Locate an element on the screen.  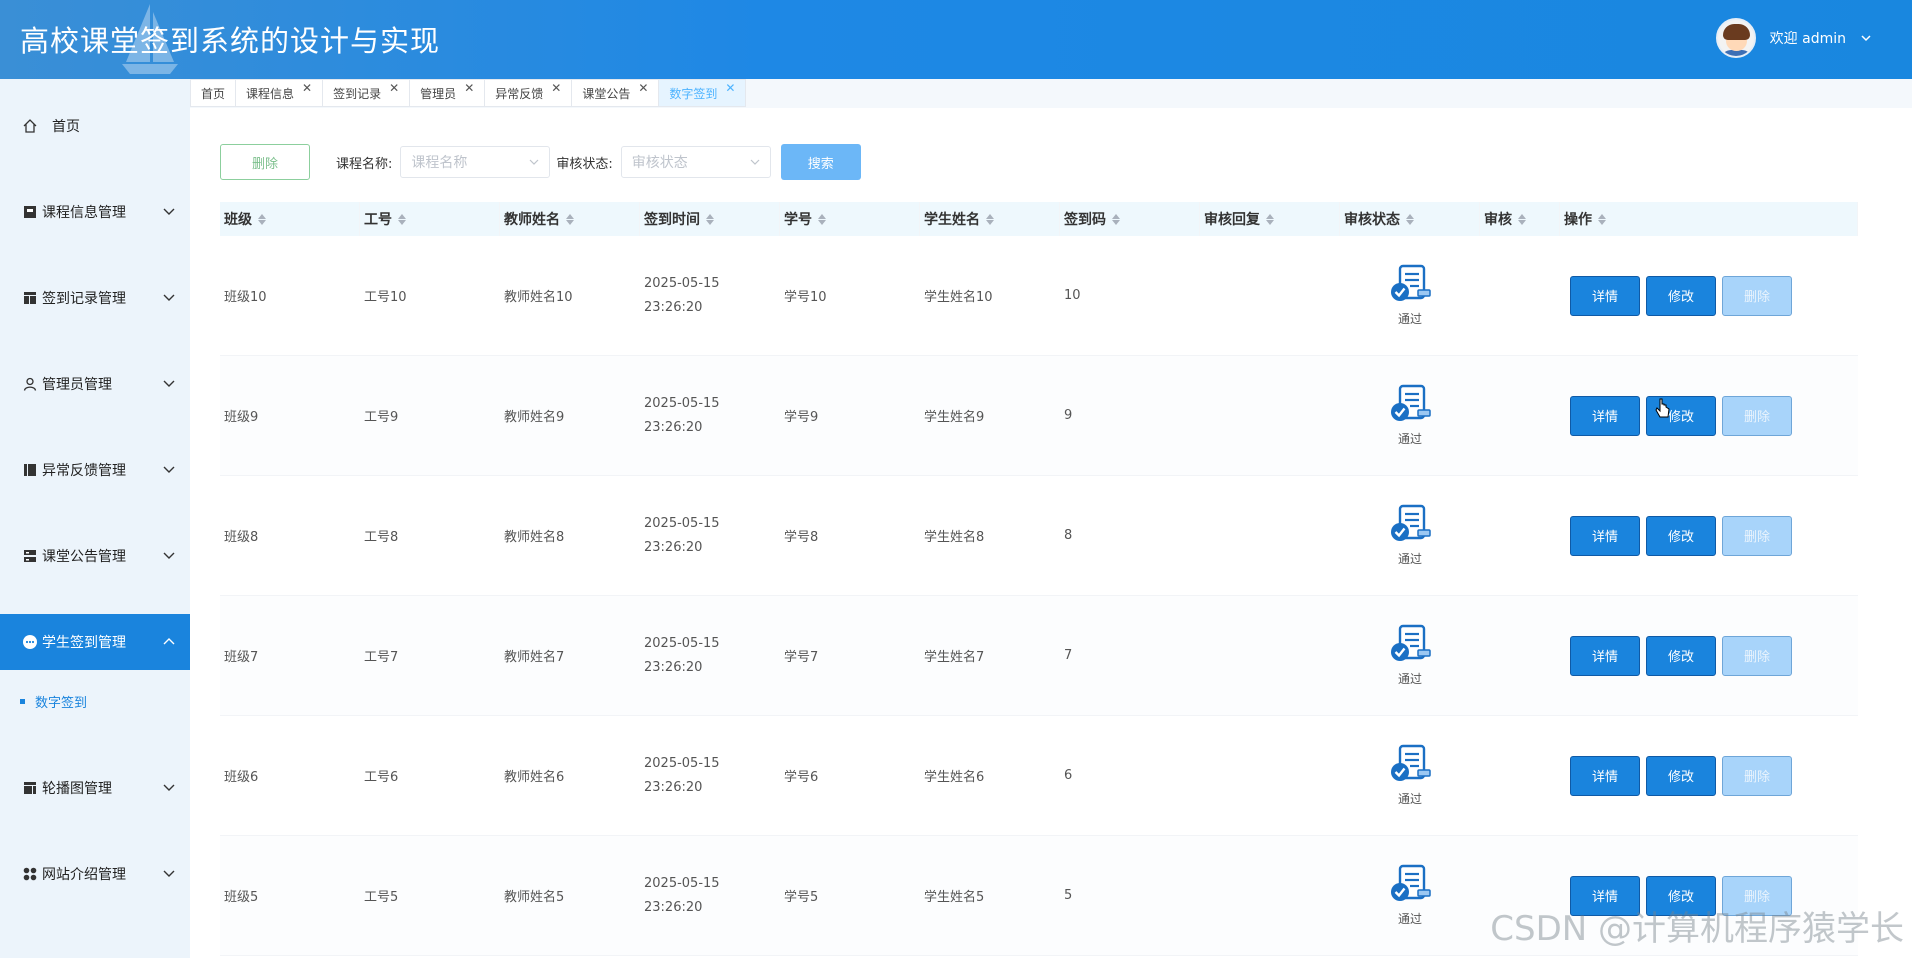
sidebar-item-site-intro: 网站介绍管理 is located at coordinates (95, 874).